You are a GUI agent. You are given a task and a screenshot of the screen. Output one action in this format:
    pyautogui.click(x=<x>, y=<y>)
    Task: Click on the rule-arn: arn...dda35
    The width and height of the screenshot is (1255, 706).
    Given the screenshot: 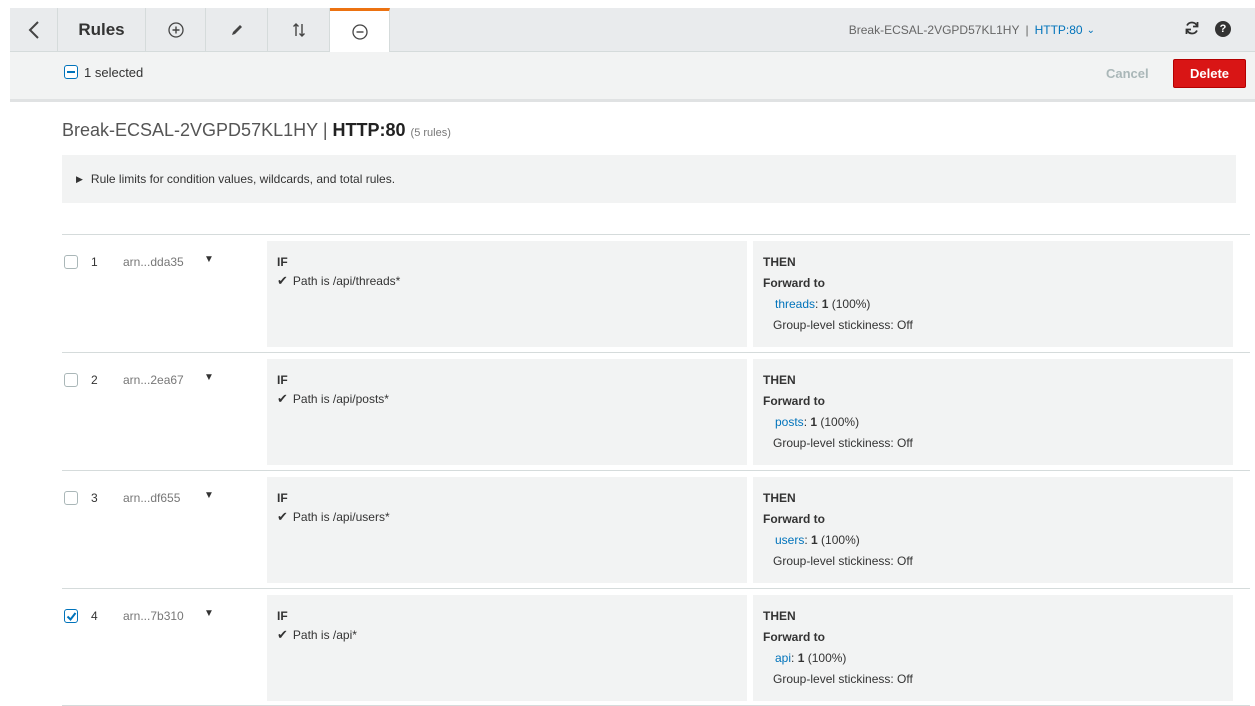 What is the action you would take?
    pyautogui.click(x=153, y=262)
    